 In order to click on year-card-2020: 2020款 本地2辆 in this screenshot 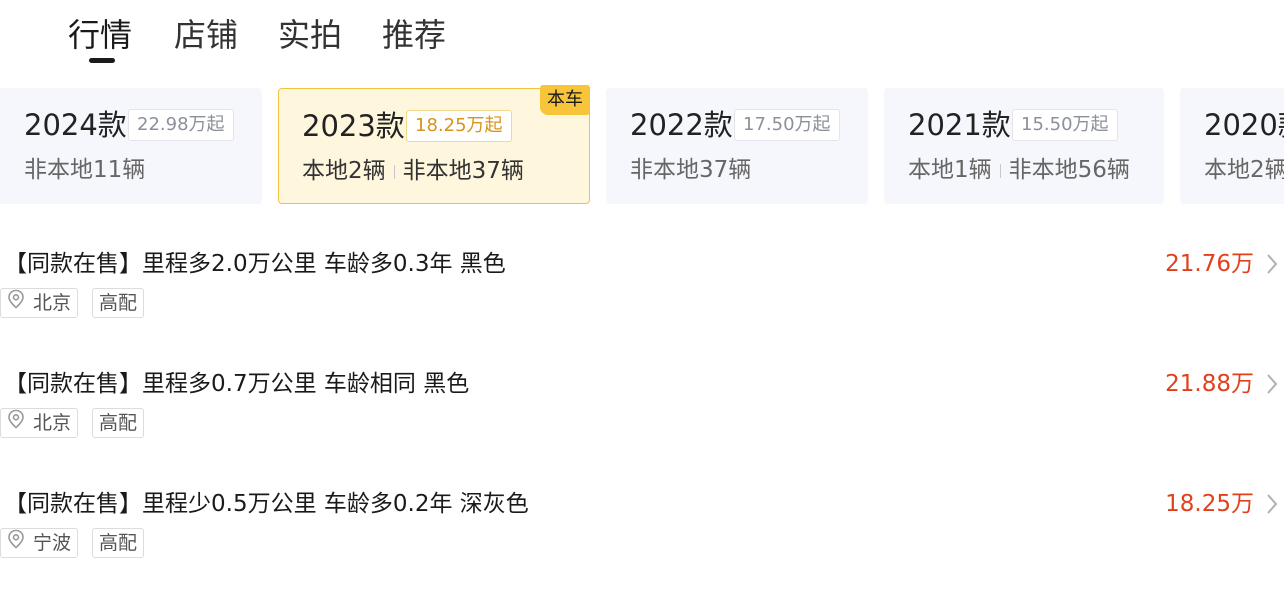, I will do `click(1232, 146)`.